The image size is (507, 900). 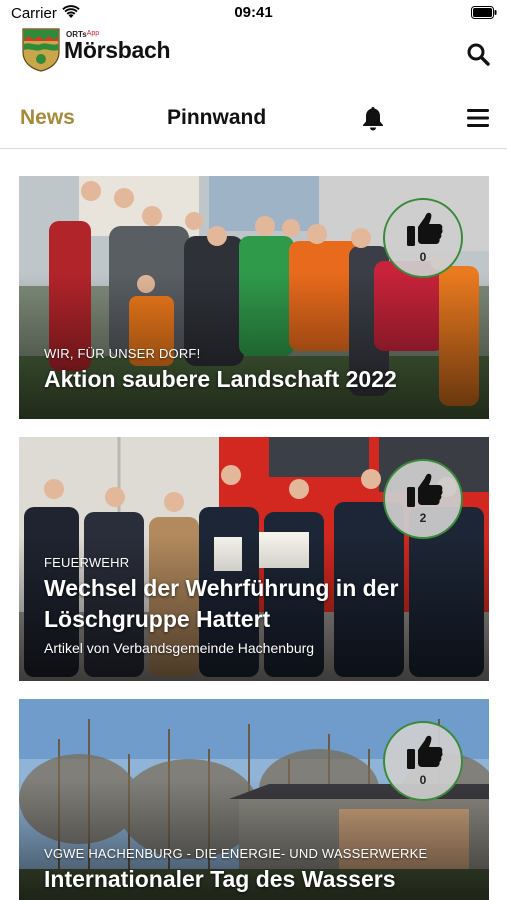 I want to click on status-bar: Carrier 09:41, so click(x=253, y=13).